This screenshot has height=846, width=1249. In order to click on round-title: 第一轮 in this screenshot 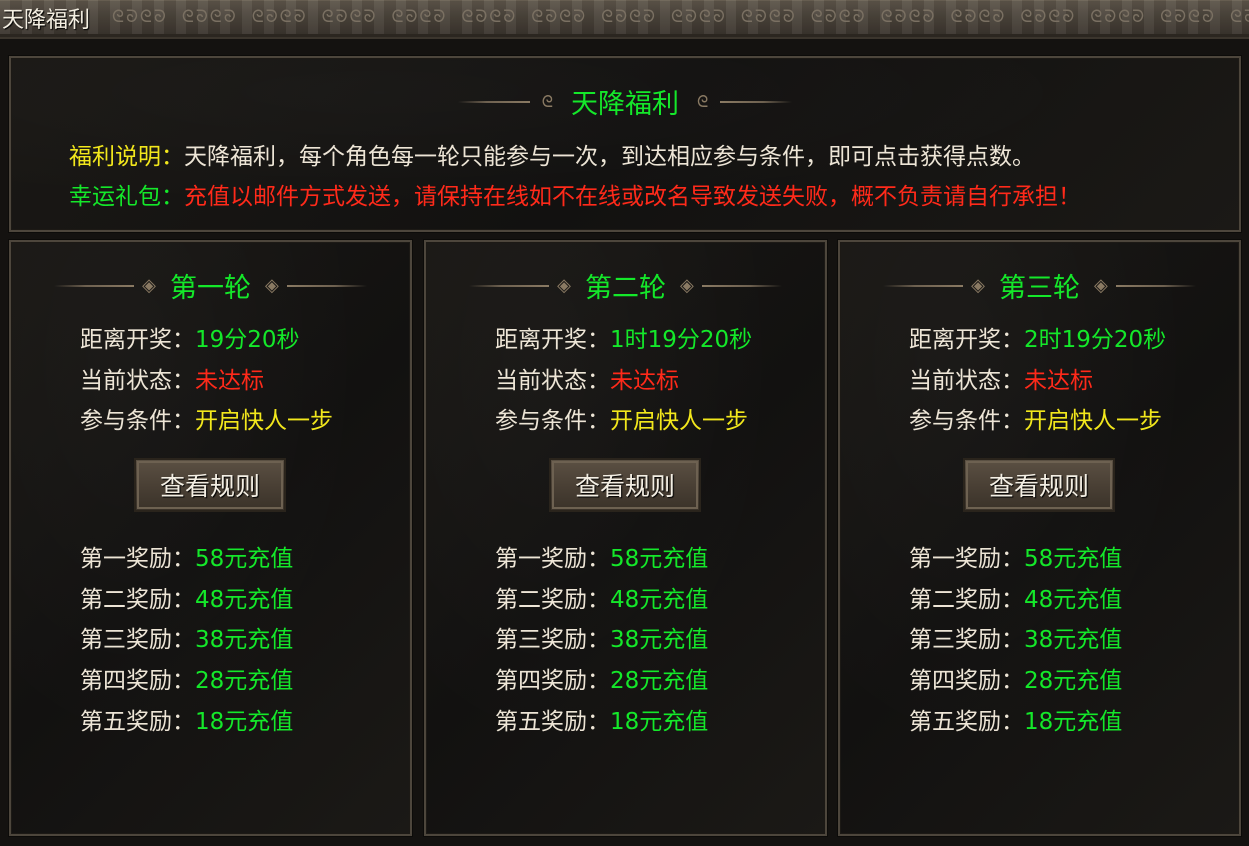, I will do `click(210, 288)`.